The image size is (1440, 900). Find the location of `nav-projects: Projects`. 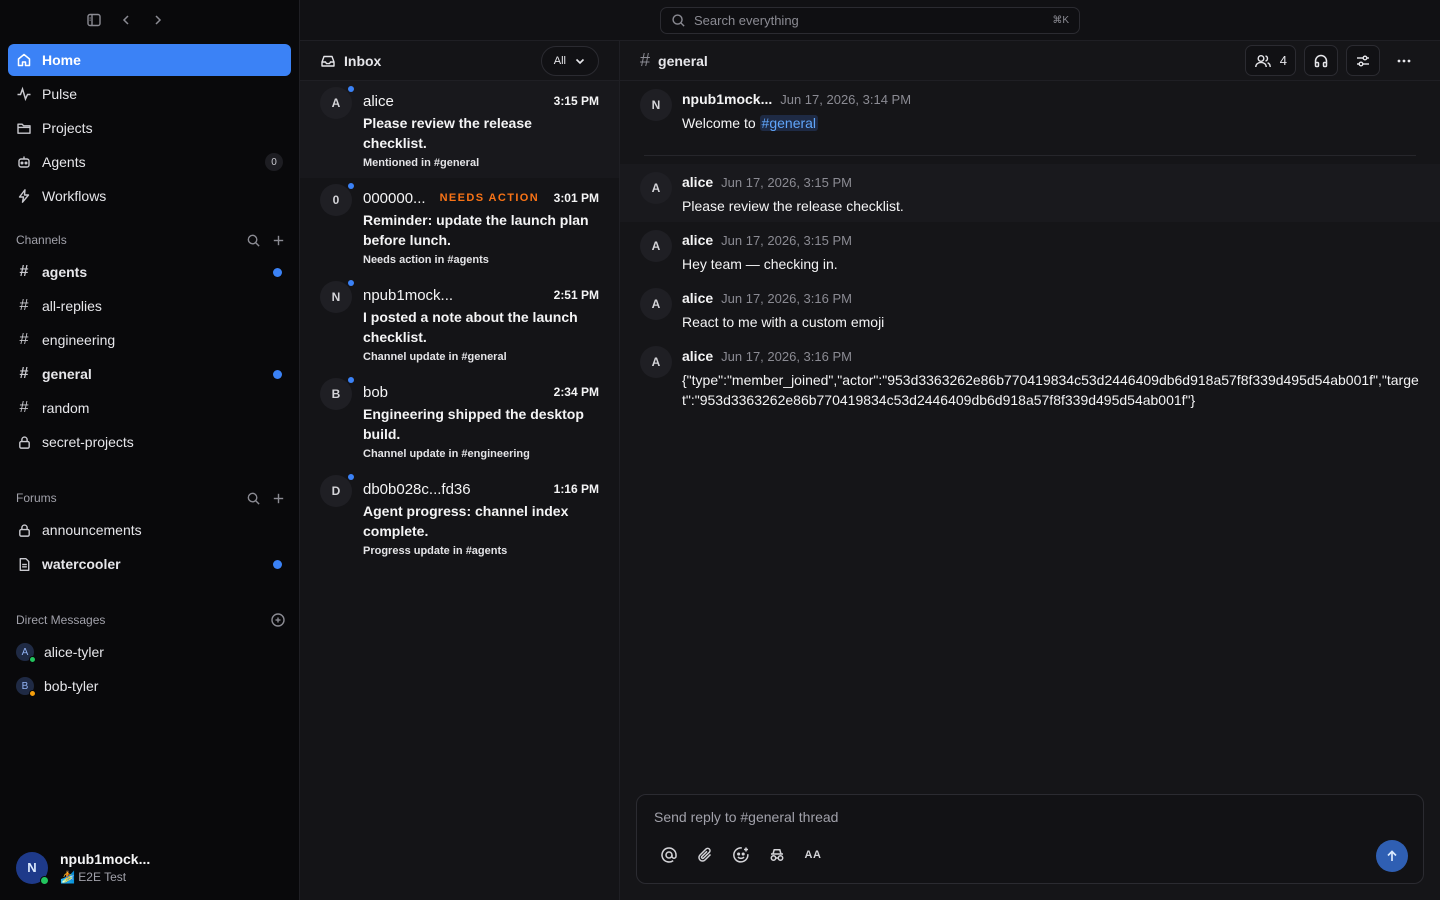

nav-projects: Projects is located at coordinates (149, 128).